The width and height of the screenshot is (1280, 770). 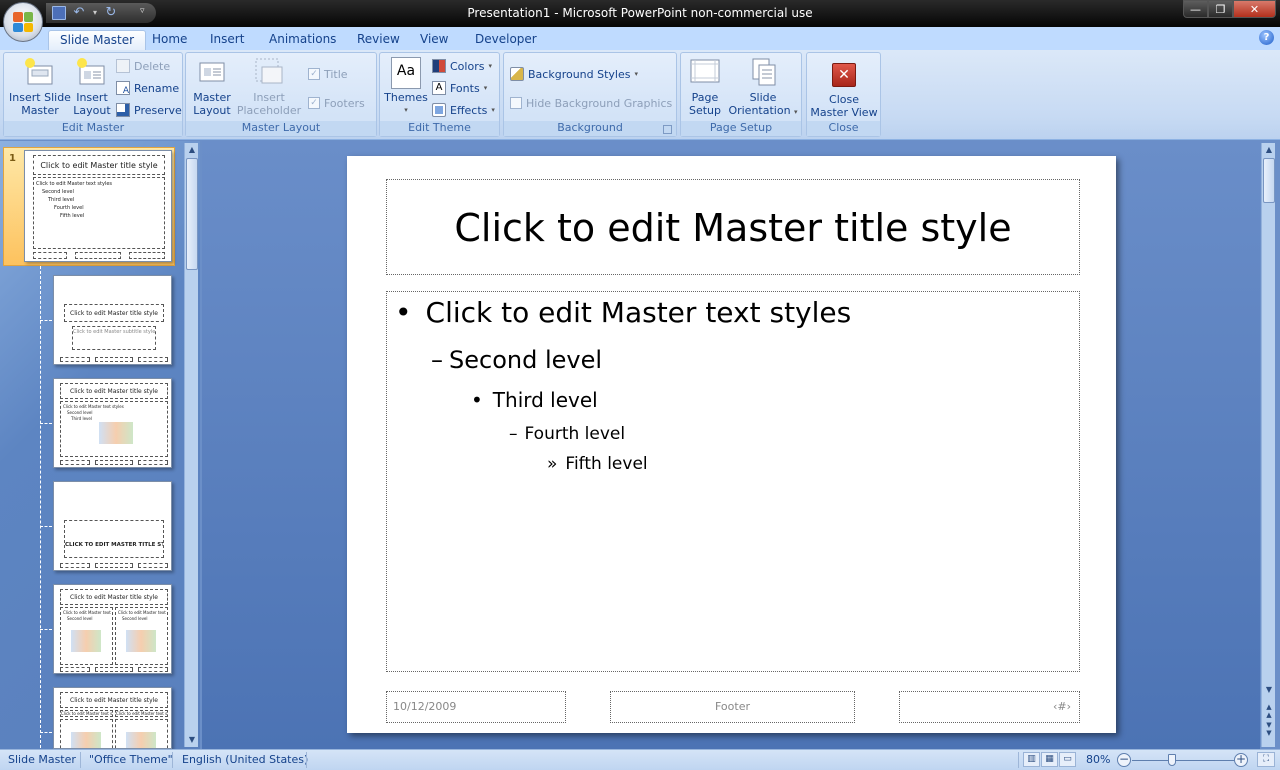 What do you see at coordinates (567, 434) in the screenshot?
I see `text-level-4: – Fourth level` at bounding box center [567, 434].